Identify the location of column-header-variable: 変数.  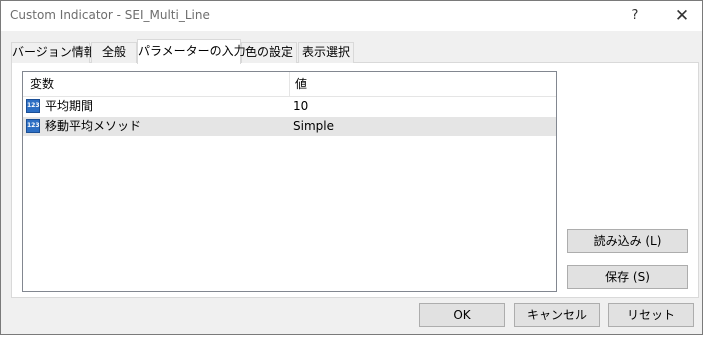
(42, 84).